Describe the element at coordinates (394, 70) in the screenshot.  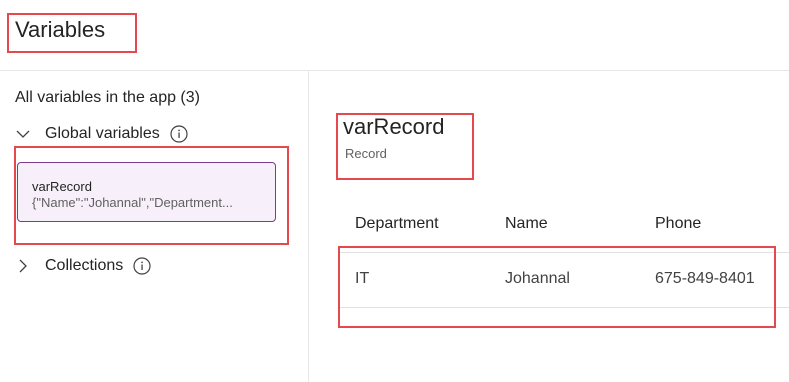
I see `header-divider` at that location.